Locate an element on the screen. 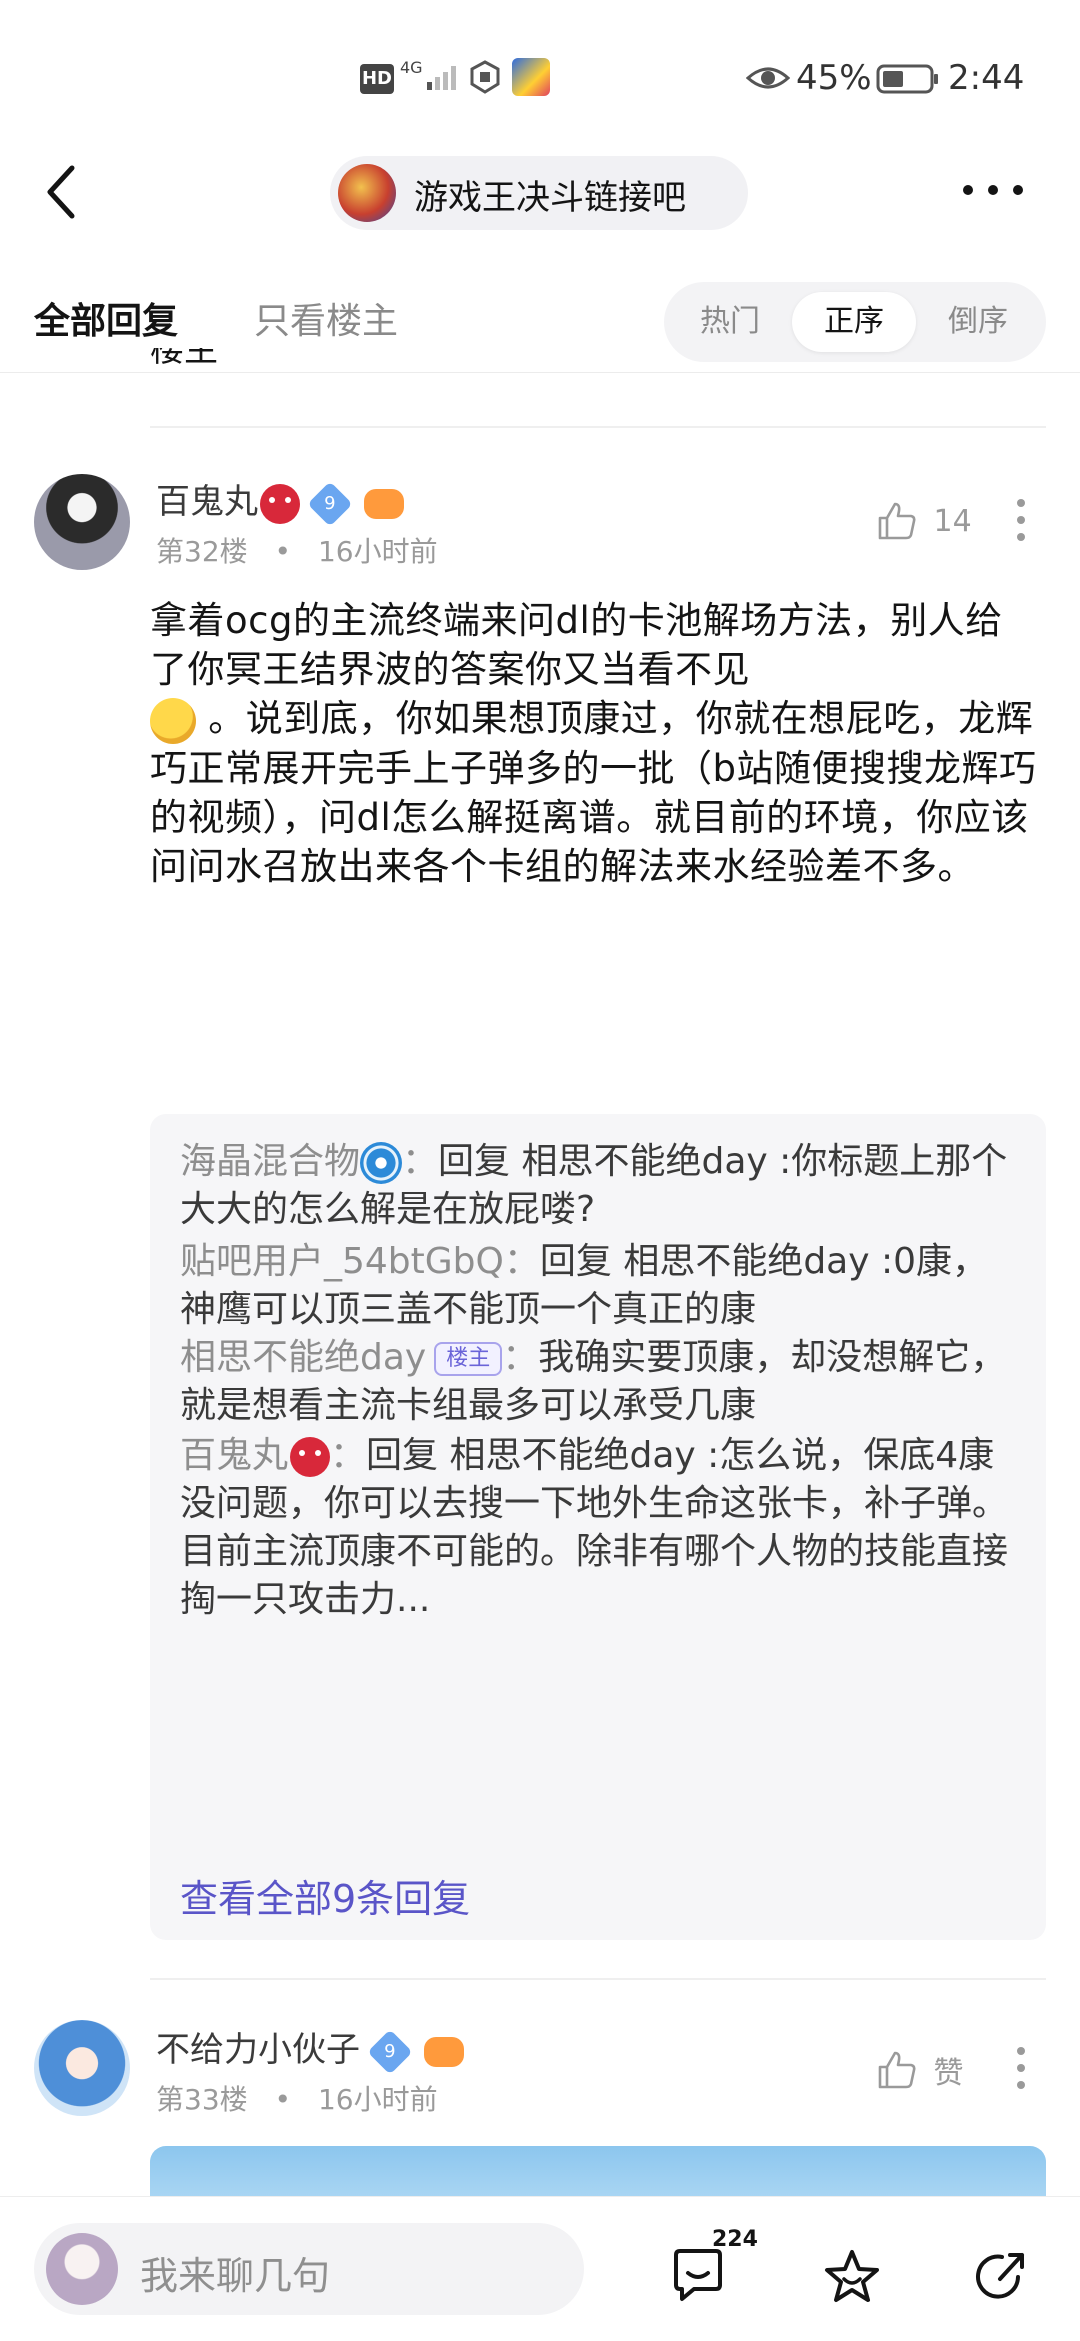 This screenshot has height=2341, width=1080. comment-icon is located at coordinates (698, 2275).